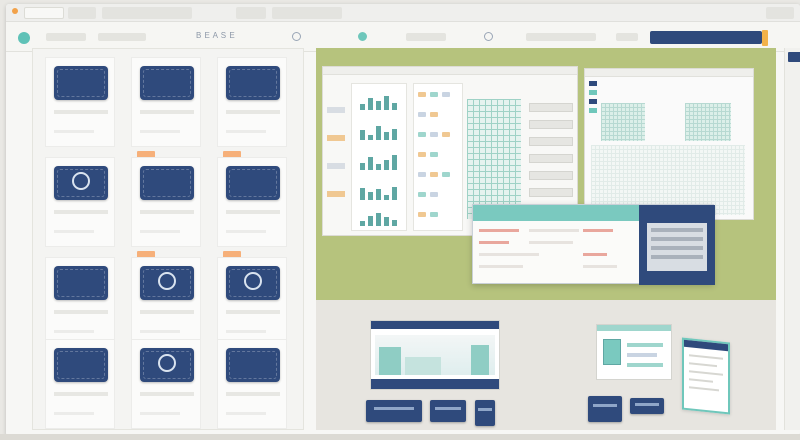 This screenshot has width=800, height=440. I want to click on side-tab, so click(765, 38).